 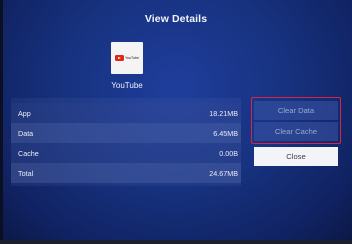 I want to click on youtube-icon: YouTube, so click(x=127, y=58).